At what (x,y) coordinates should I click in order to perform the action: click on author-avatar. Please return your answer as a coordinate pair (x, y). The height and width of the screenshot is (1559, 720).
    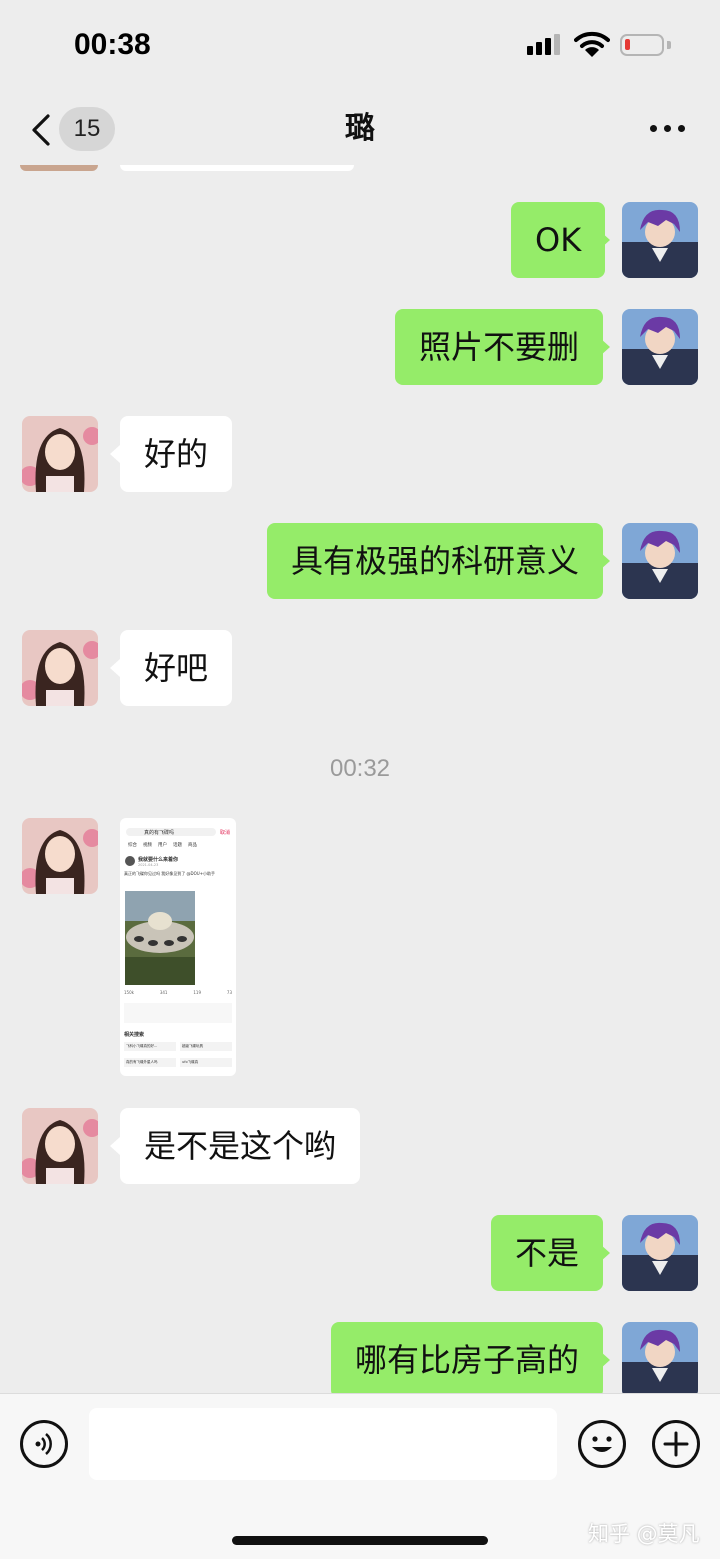
    Looking at the image, I should click on (130, 861).